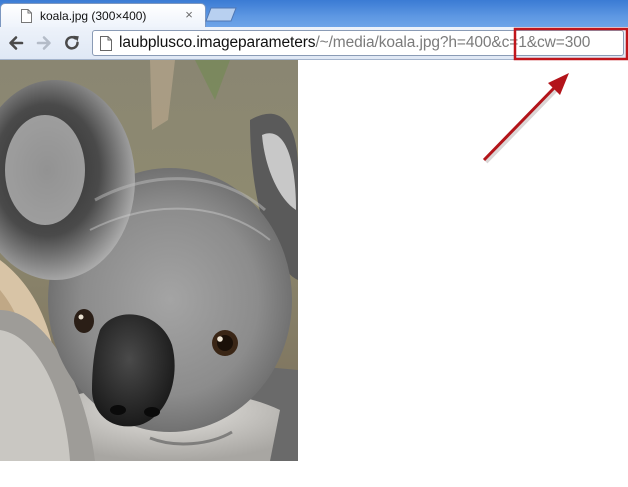  Describe the element at coordinates (44, 43) in the screenshot. I see `forward-arrow-icon` at that location.